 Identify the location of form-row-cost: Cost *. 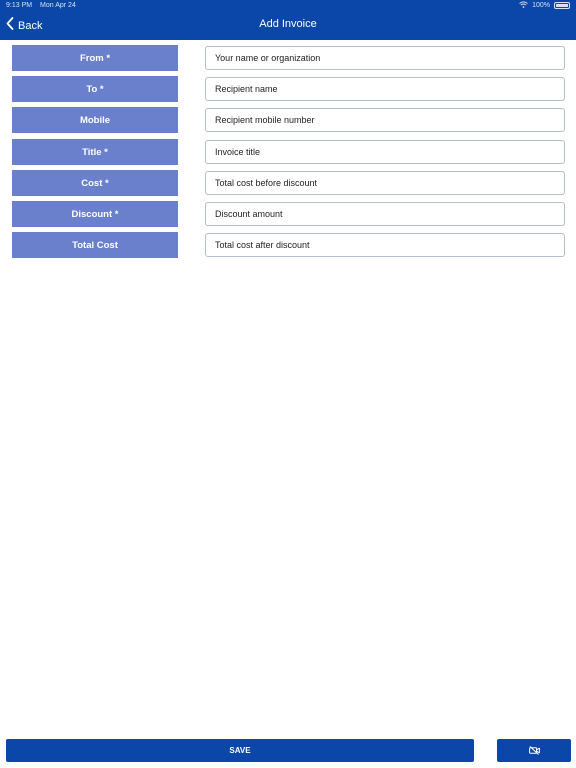
(288, 183).